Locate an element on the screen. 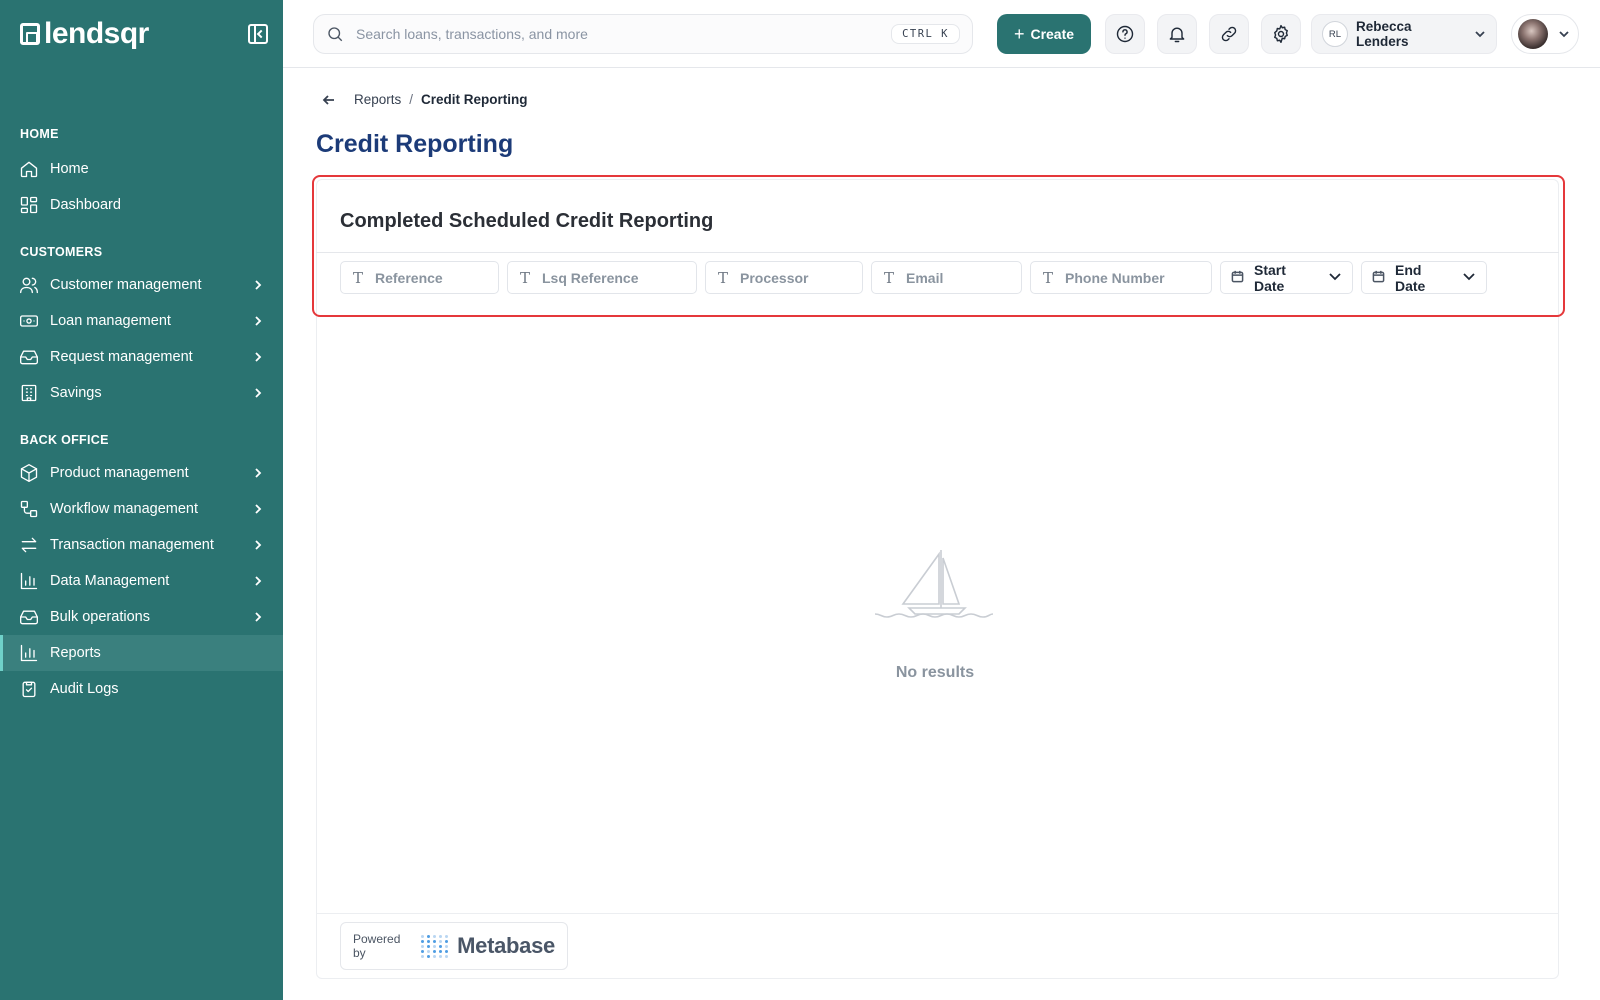  user-menu-button: RL Rebecca Lenders is located at coordinates (1404, 34).